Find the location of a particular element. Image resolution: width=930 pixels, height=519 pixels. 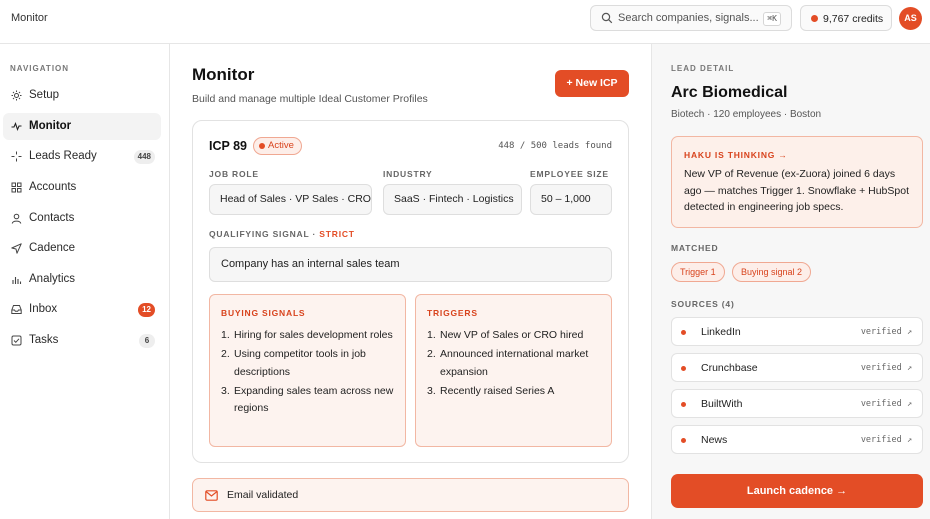

sidebar-item-analytics: Analytics is located at coordinates (82, 279).